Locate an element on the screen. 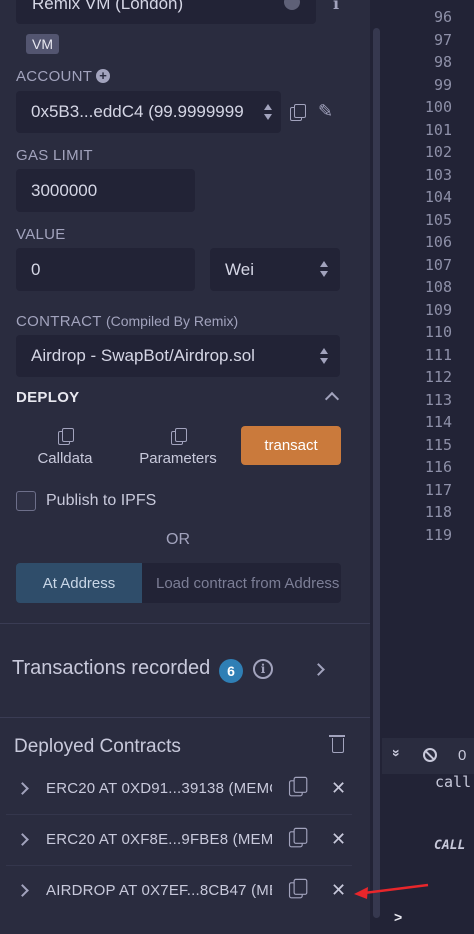 The height and width of the screenshot is (934, 474). line-number: 119 is located at coordinates (438, 534).